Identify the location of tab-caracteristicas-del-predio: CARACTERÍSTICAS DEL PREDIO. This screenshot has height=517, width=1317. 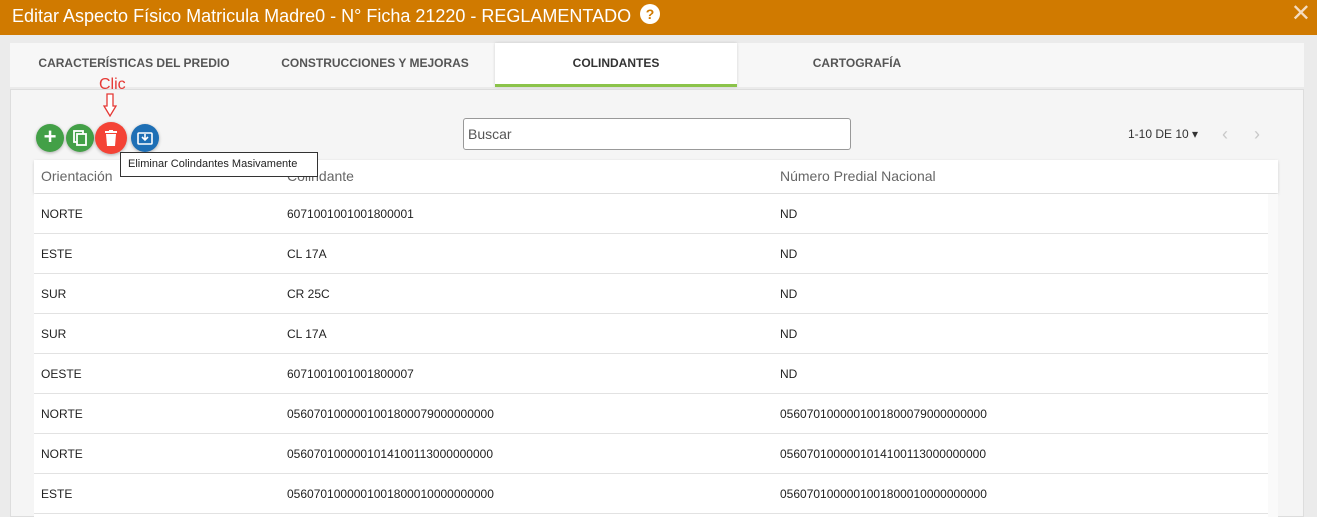
(134, 65).